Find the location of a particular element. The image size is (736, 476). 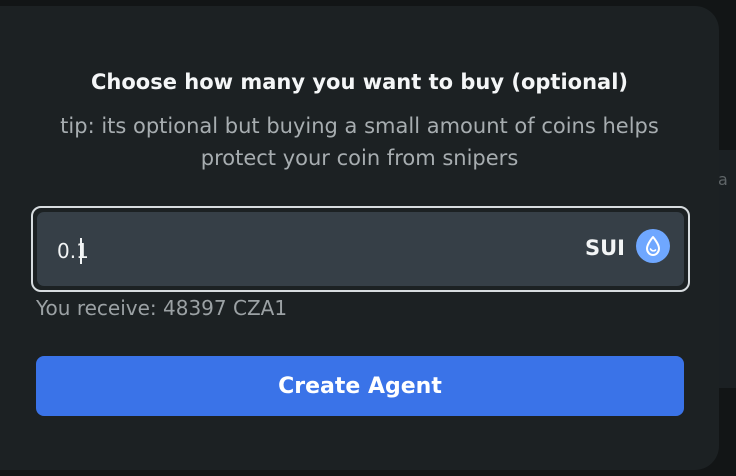

create-agent-button: Create Agent is located at coordinates (360, 386).